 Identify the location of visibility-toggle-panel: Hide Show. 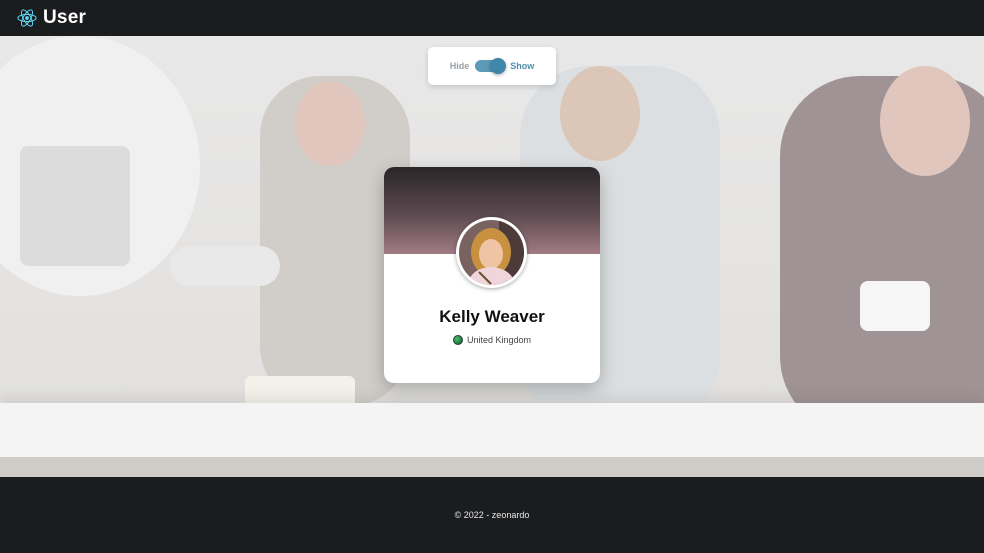
(492, 66).